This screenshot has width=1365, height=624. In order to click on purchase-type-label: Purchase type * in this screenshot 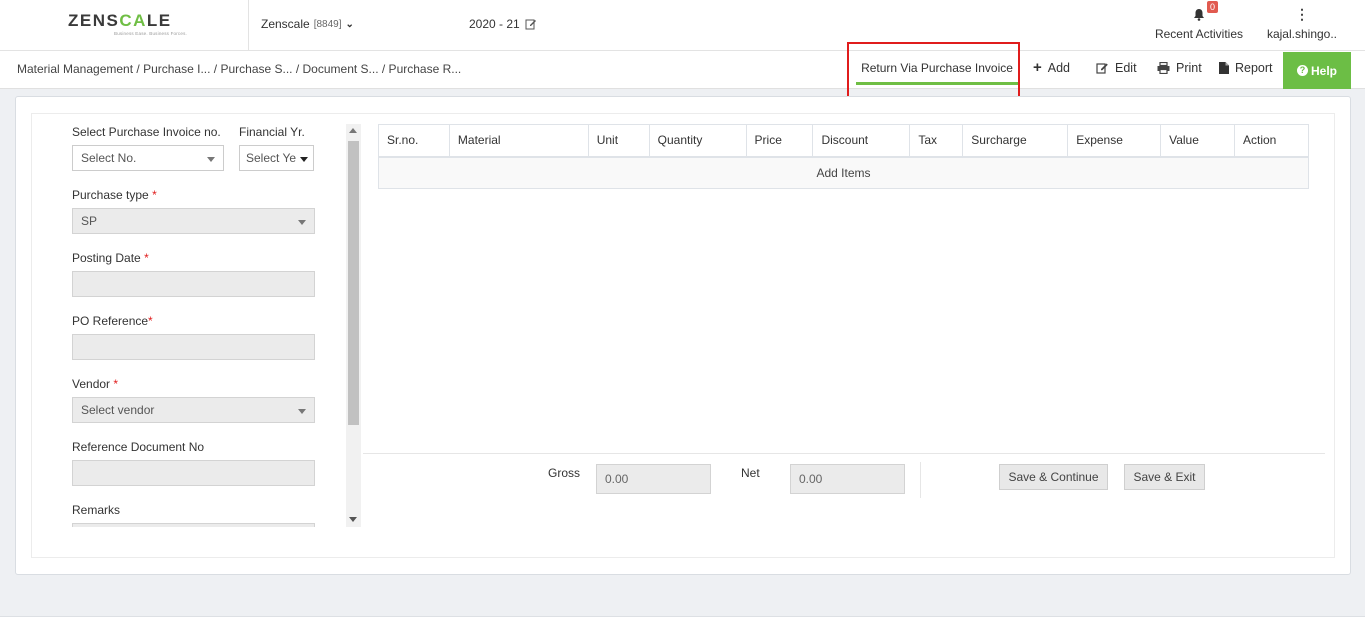, I will do `click(114, 195)`.